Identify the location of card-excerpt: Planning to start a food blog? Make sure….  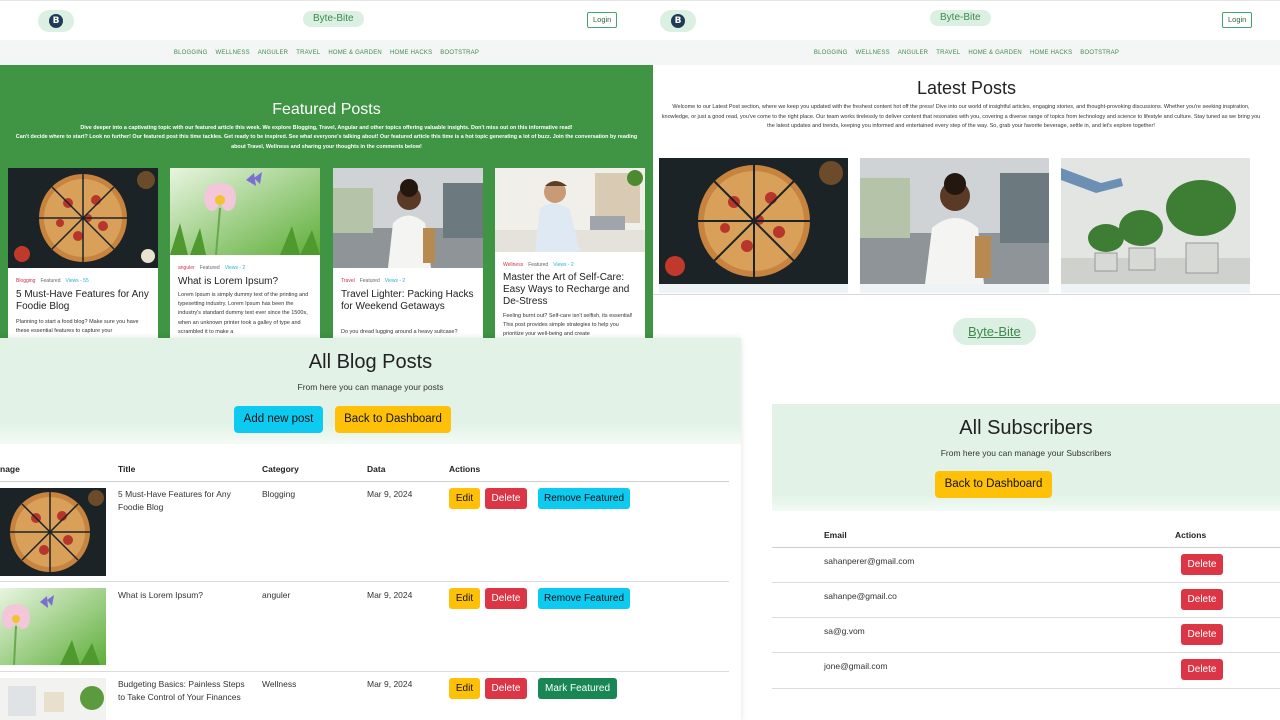
(77, 327).